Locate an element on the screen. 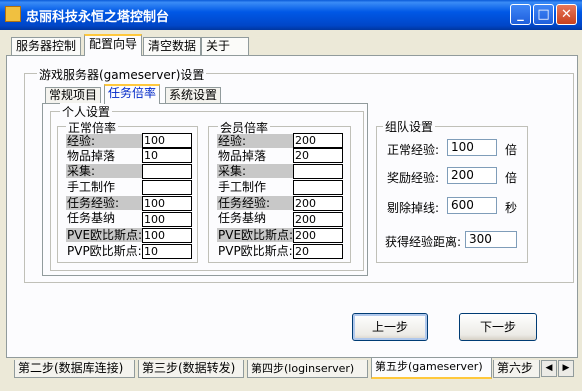 The width and height of the screenshot is (582, 391). member-exp-label: 经验: is located at coordinates (255, 141).